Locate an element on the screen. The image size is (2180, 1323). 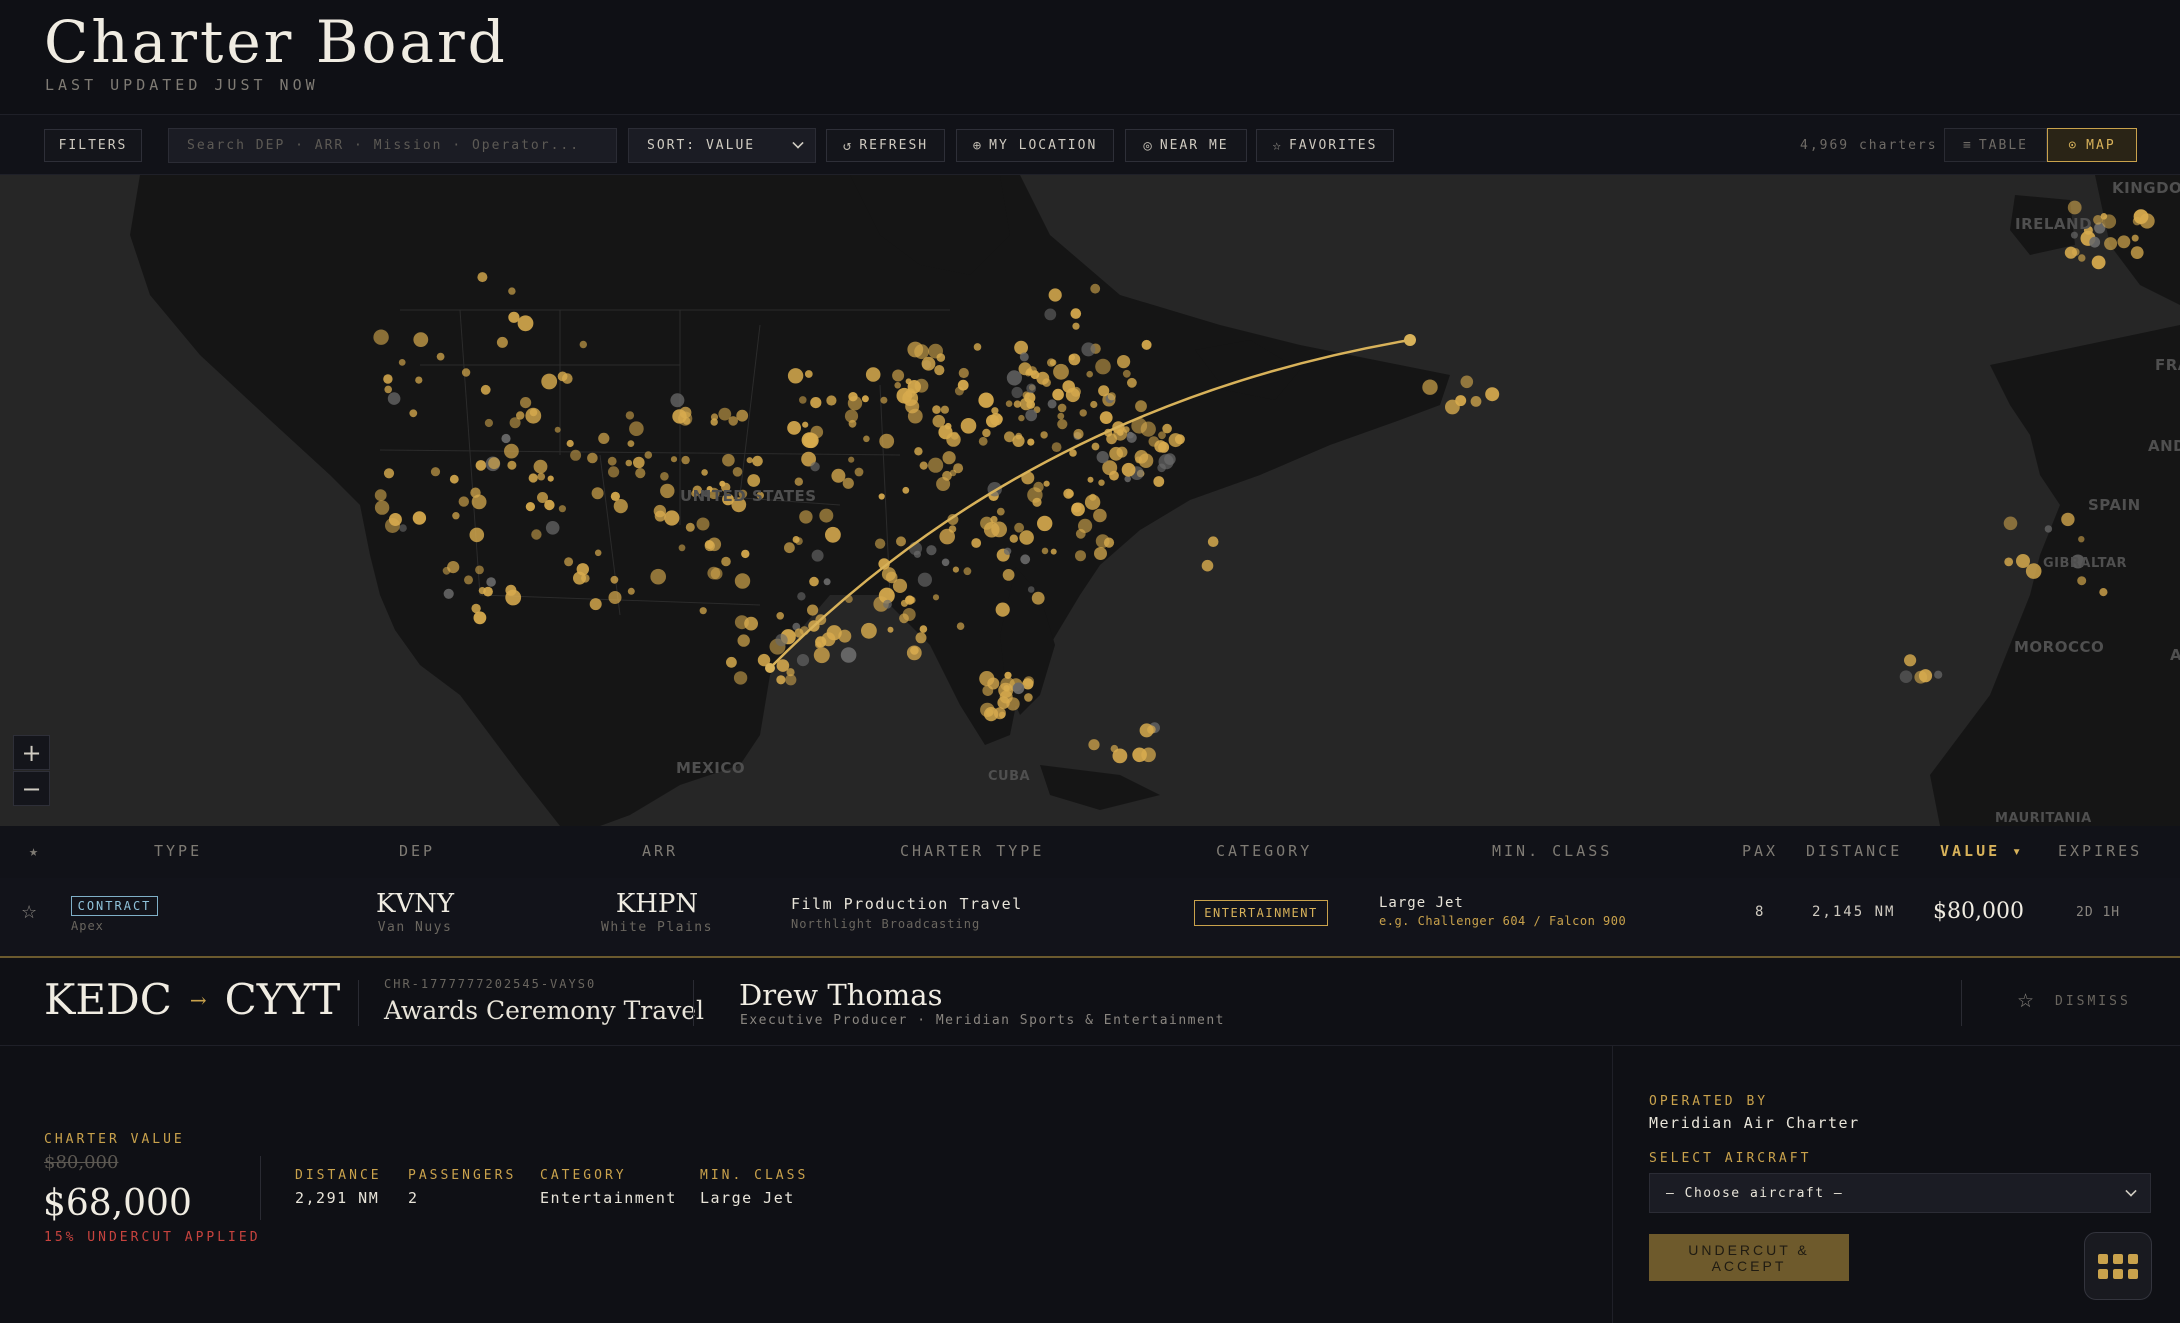
col-expires: EXPIRES is located at coordinates (2100, 851).